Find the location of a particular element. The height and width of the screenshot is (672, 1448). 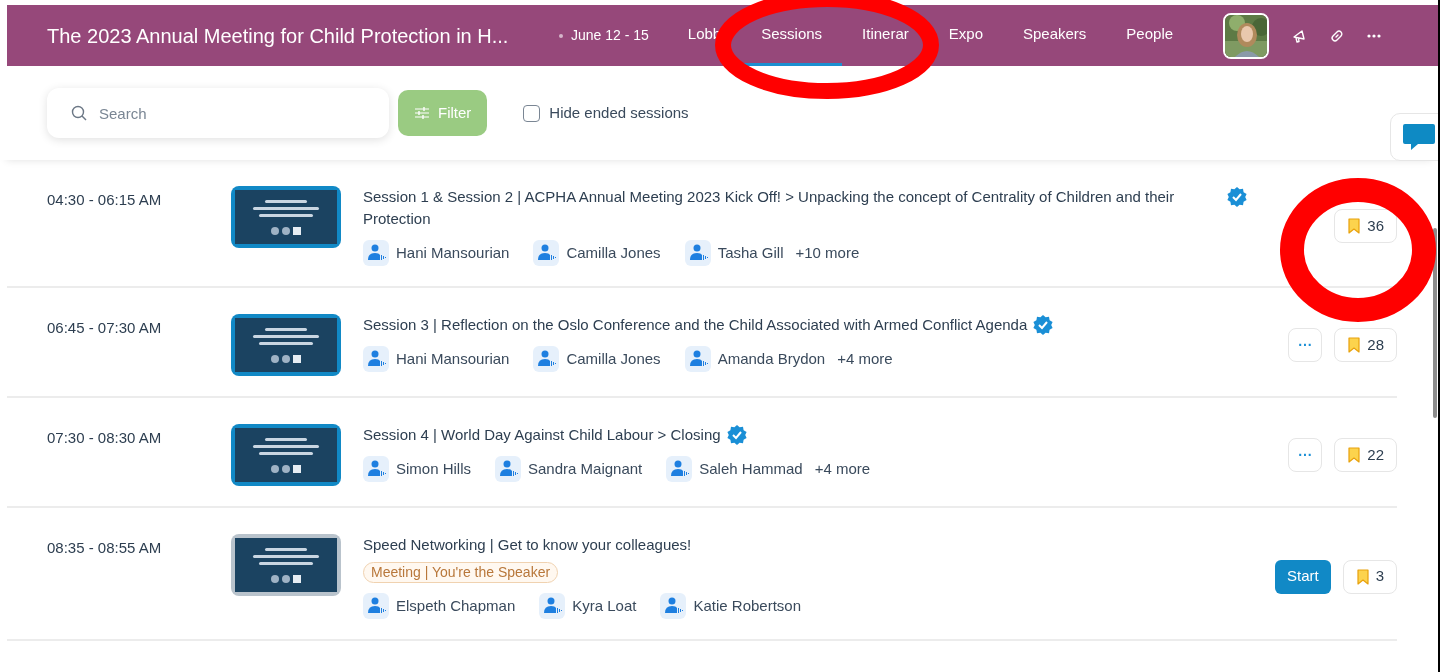

bookmark-button: 22 is located at coordinates (1365, 455).